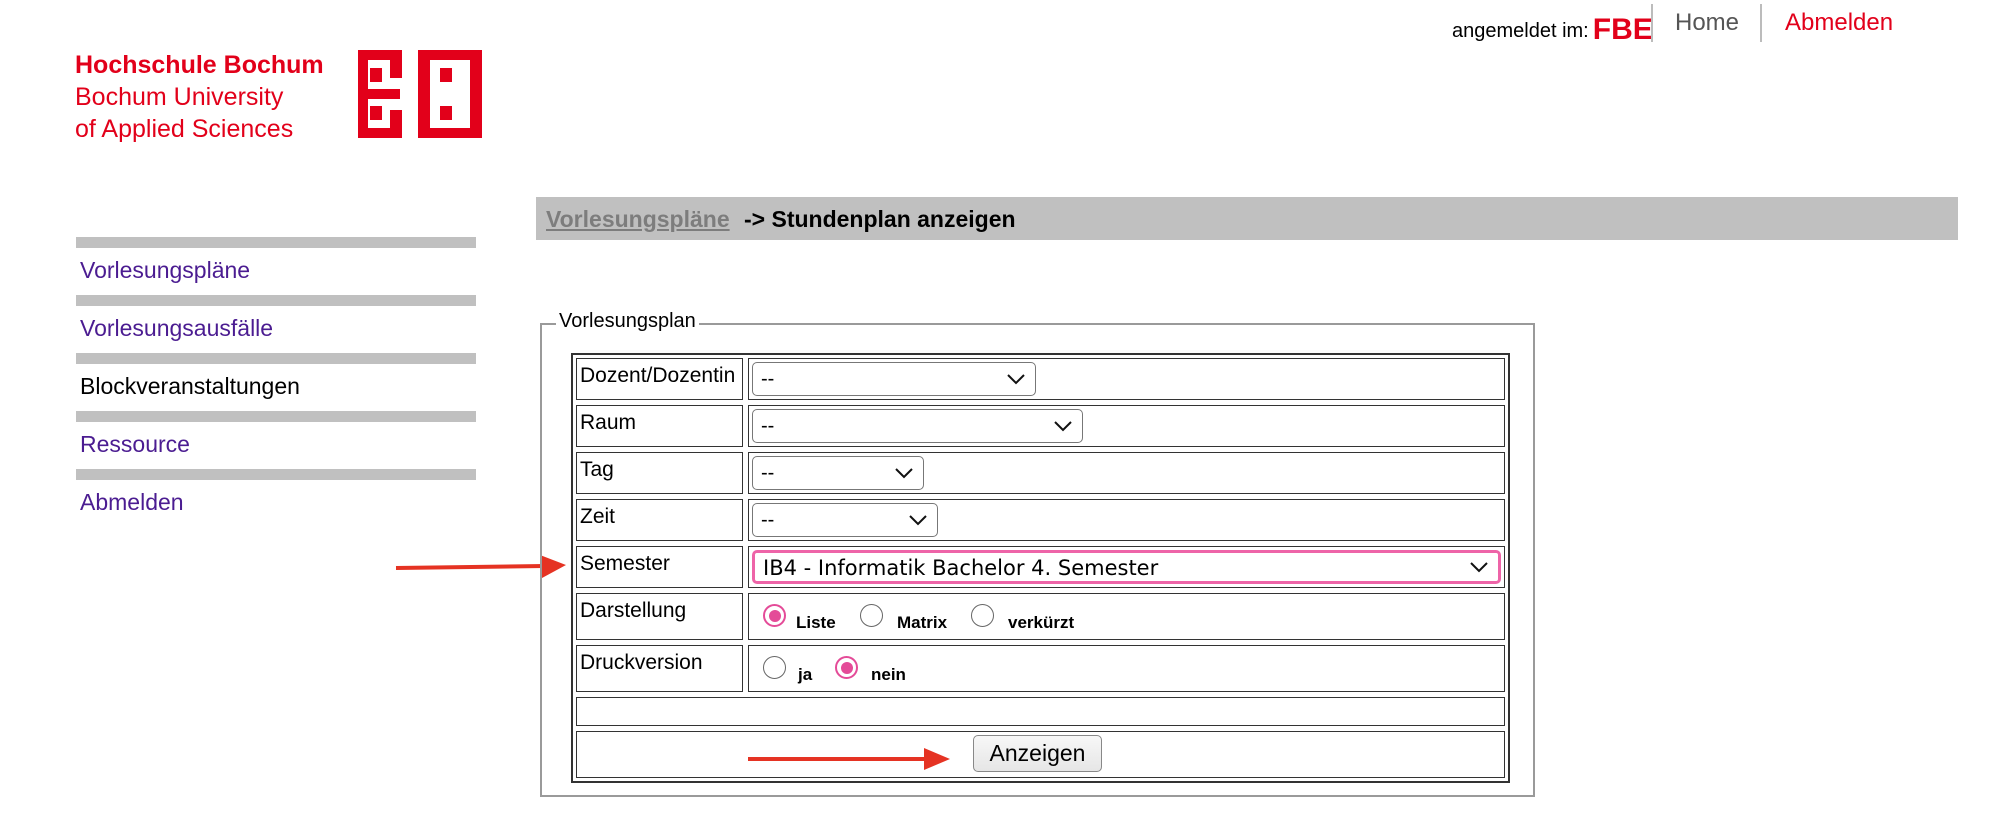 This screenshot has width=2012, height=836. Describe the element at coordinates (774, 667) in the screenshot. I see `radio-ja` at that location.